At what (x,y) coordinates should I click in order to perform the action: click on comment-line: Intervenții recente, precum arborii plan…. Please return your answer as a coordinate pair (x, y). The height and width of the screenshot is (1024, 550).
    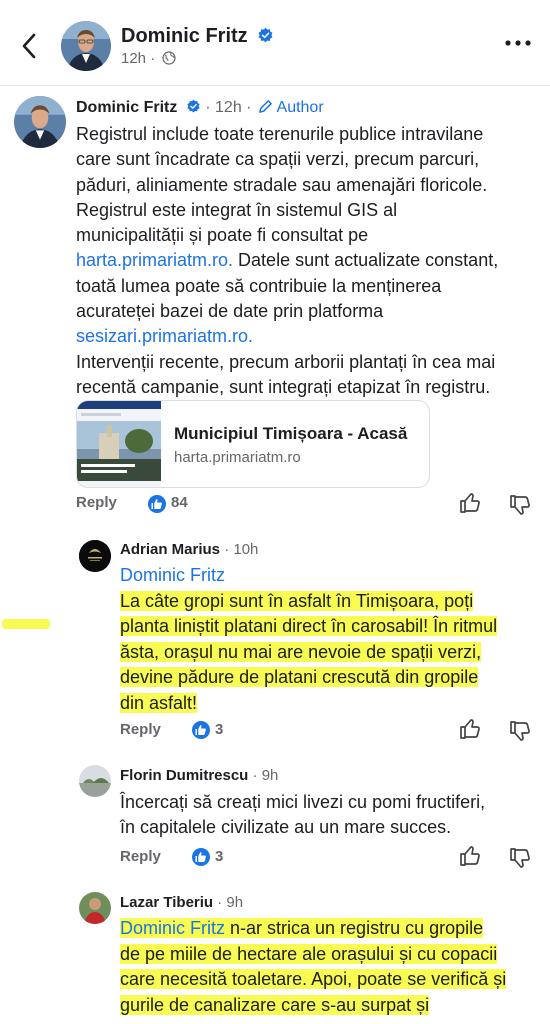
    Looking at the image, I should click on (286, 361).